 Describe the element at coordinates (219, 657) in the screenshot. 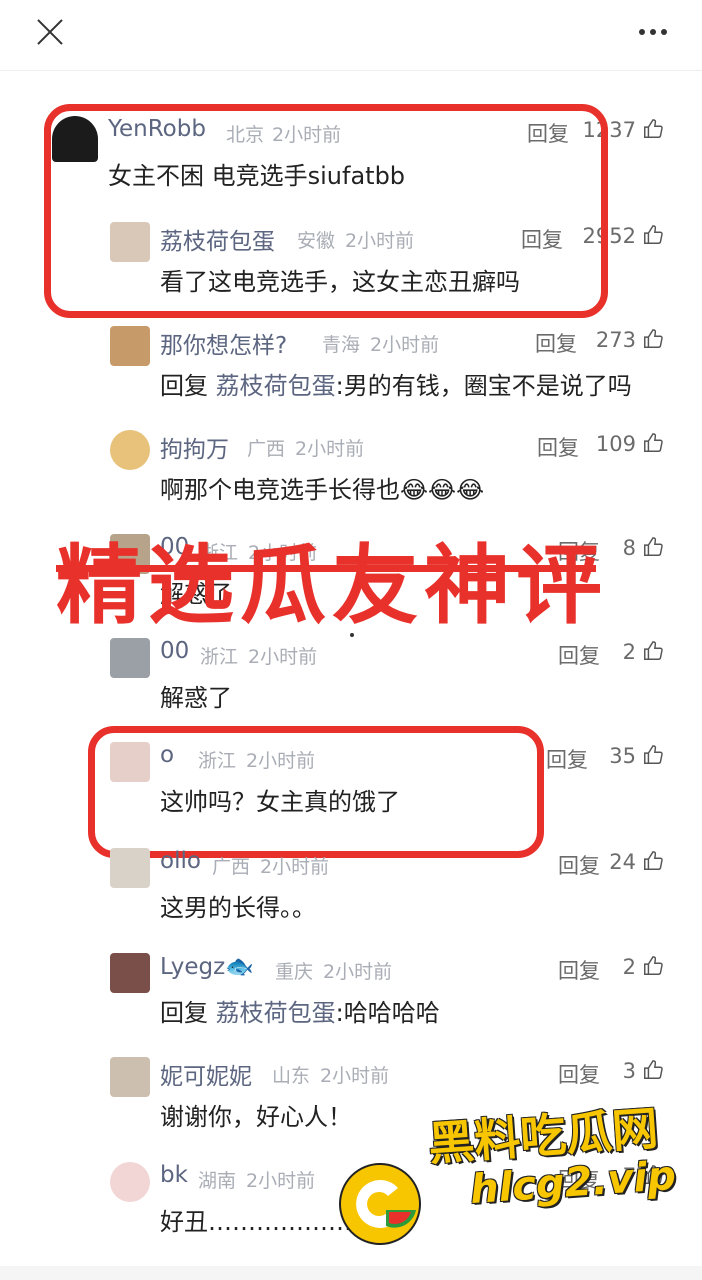

I see `comment-location: 浙江` at that location.